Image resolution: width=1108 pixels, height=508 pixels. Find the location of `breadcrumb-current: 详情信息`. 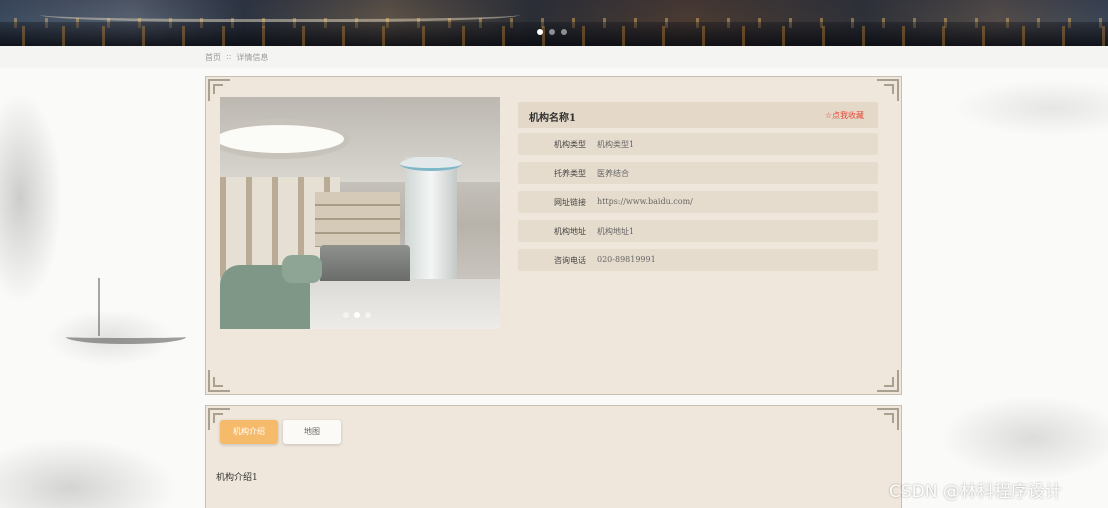

breadcrumb-current: 详情信息 is located at coordinates (252, 57).